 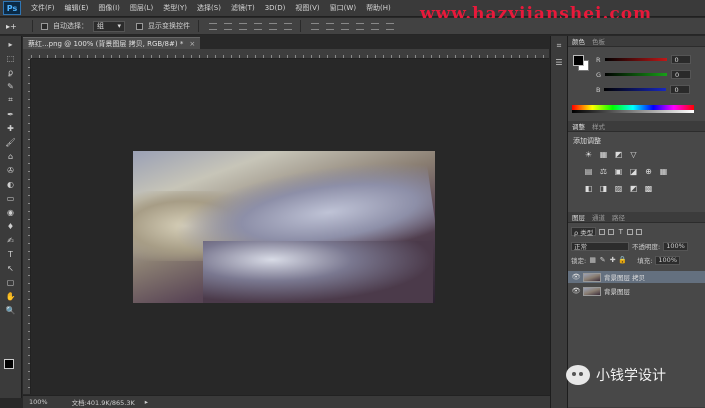 I want to click on color-balance-icon: ⚖, so click(x=603, y=171).